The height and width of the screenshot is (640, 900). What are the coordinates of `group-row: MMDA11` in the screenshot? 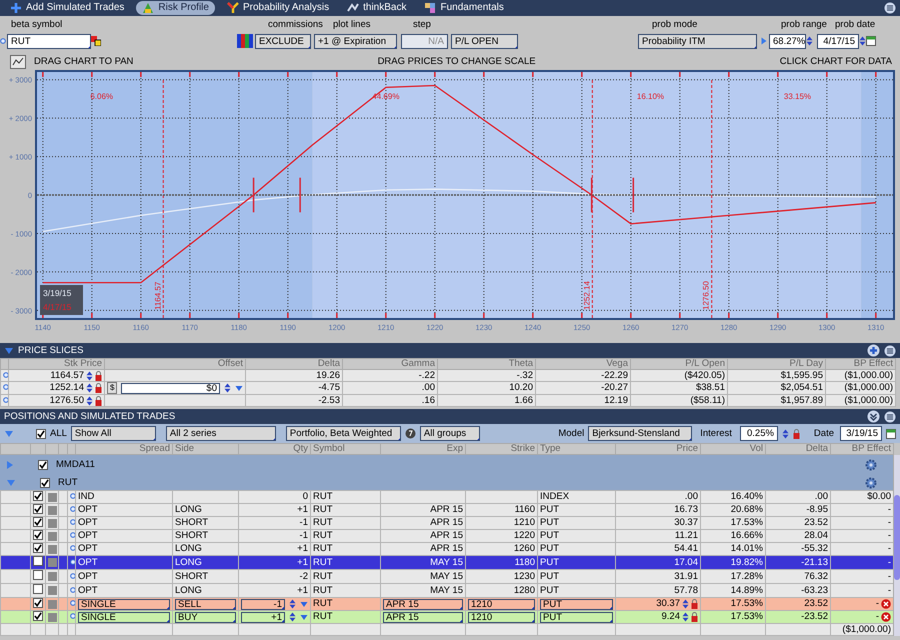 It's located at (446, 465).